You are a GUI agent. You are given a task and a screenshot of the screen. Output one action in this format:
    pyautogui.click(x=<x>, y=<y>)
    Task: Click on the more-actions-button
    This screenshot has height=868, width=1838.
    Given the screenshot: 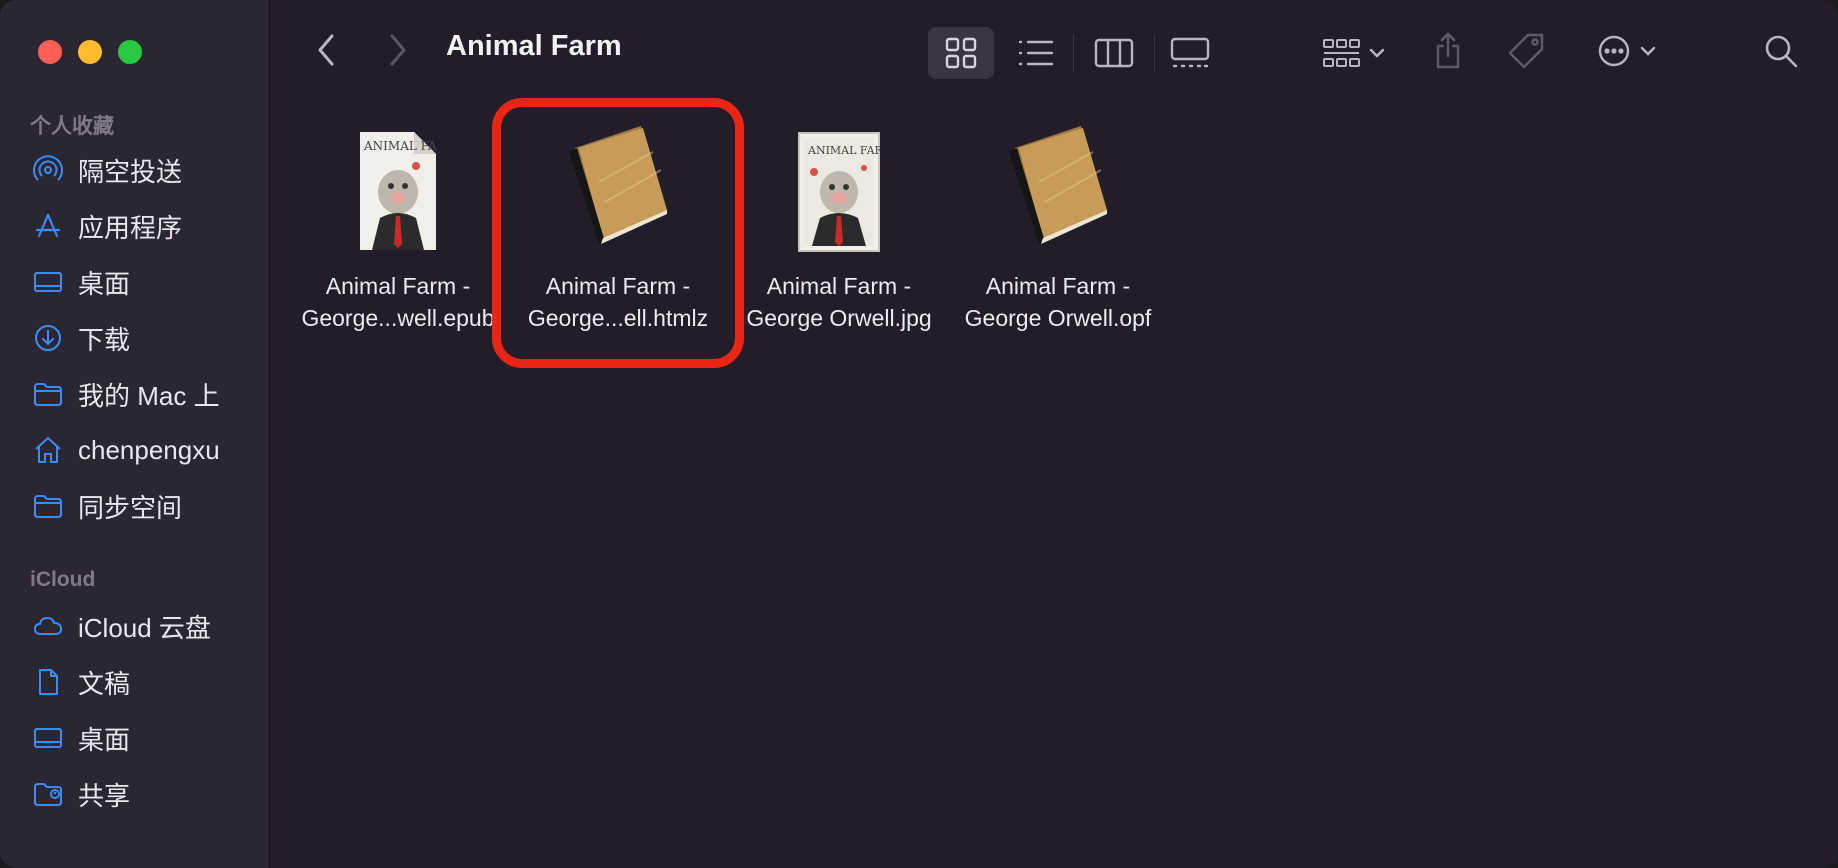 What is the action you would take?
    pyautogui.click(x=1627, y=51)
    